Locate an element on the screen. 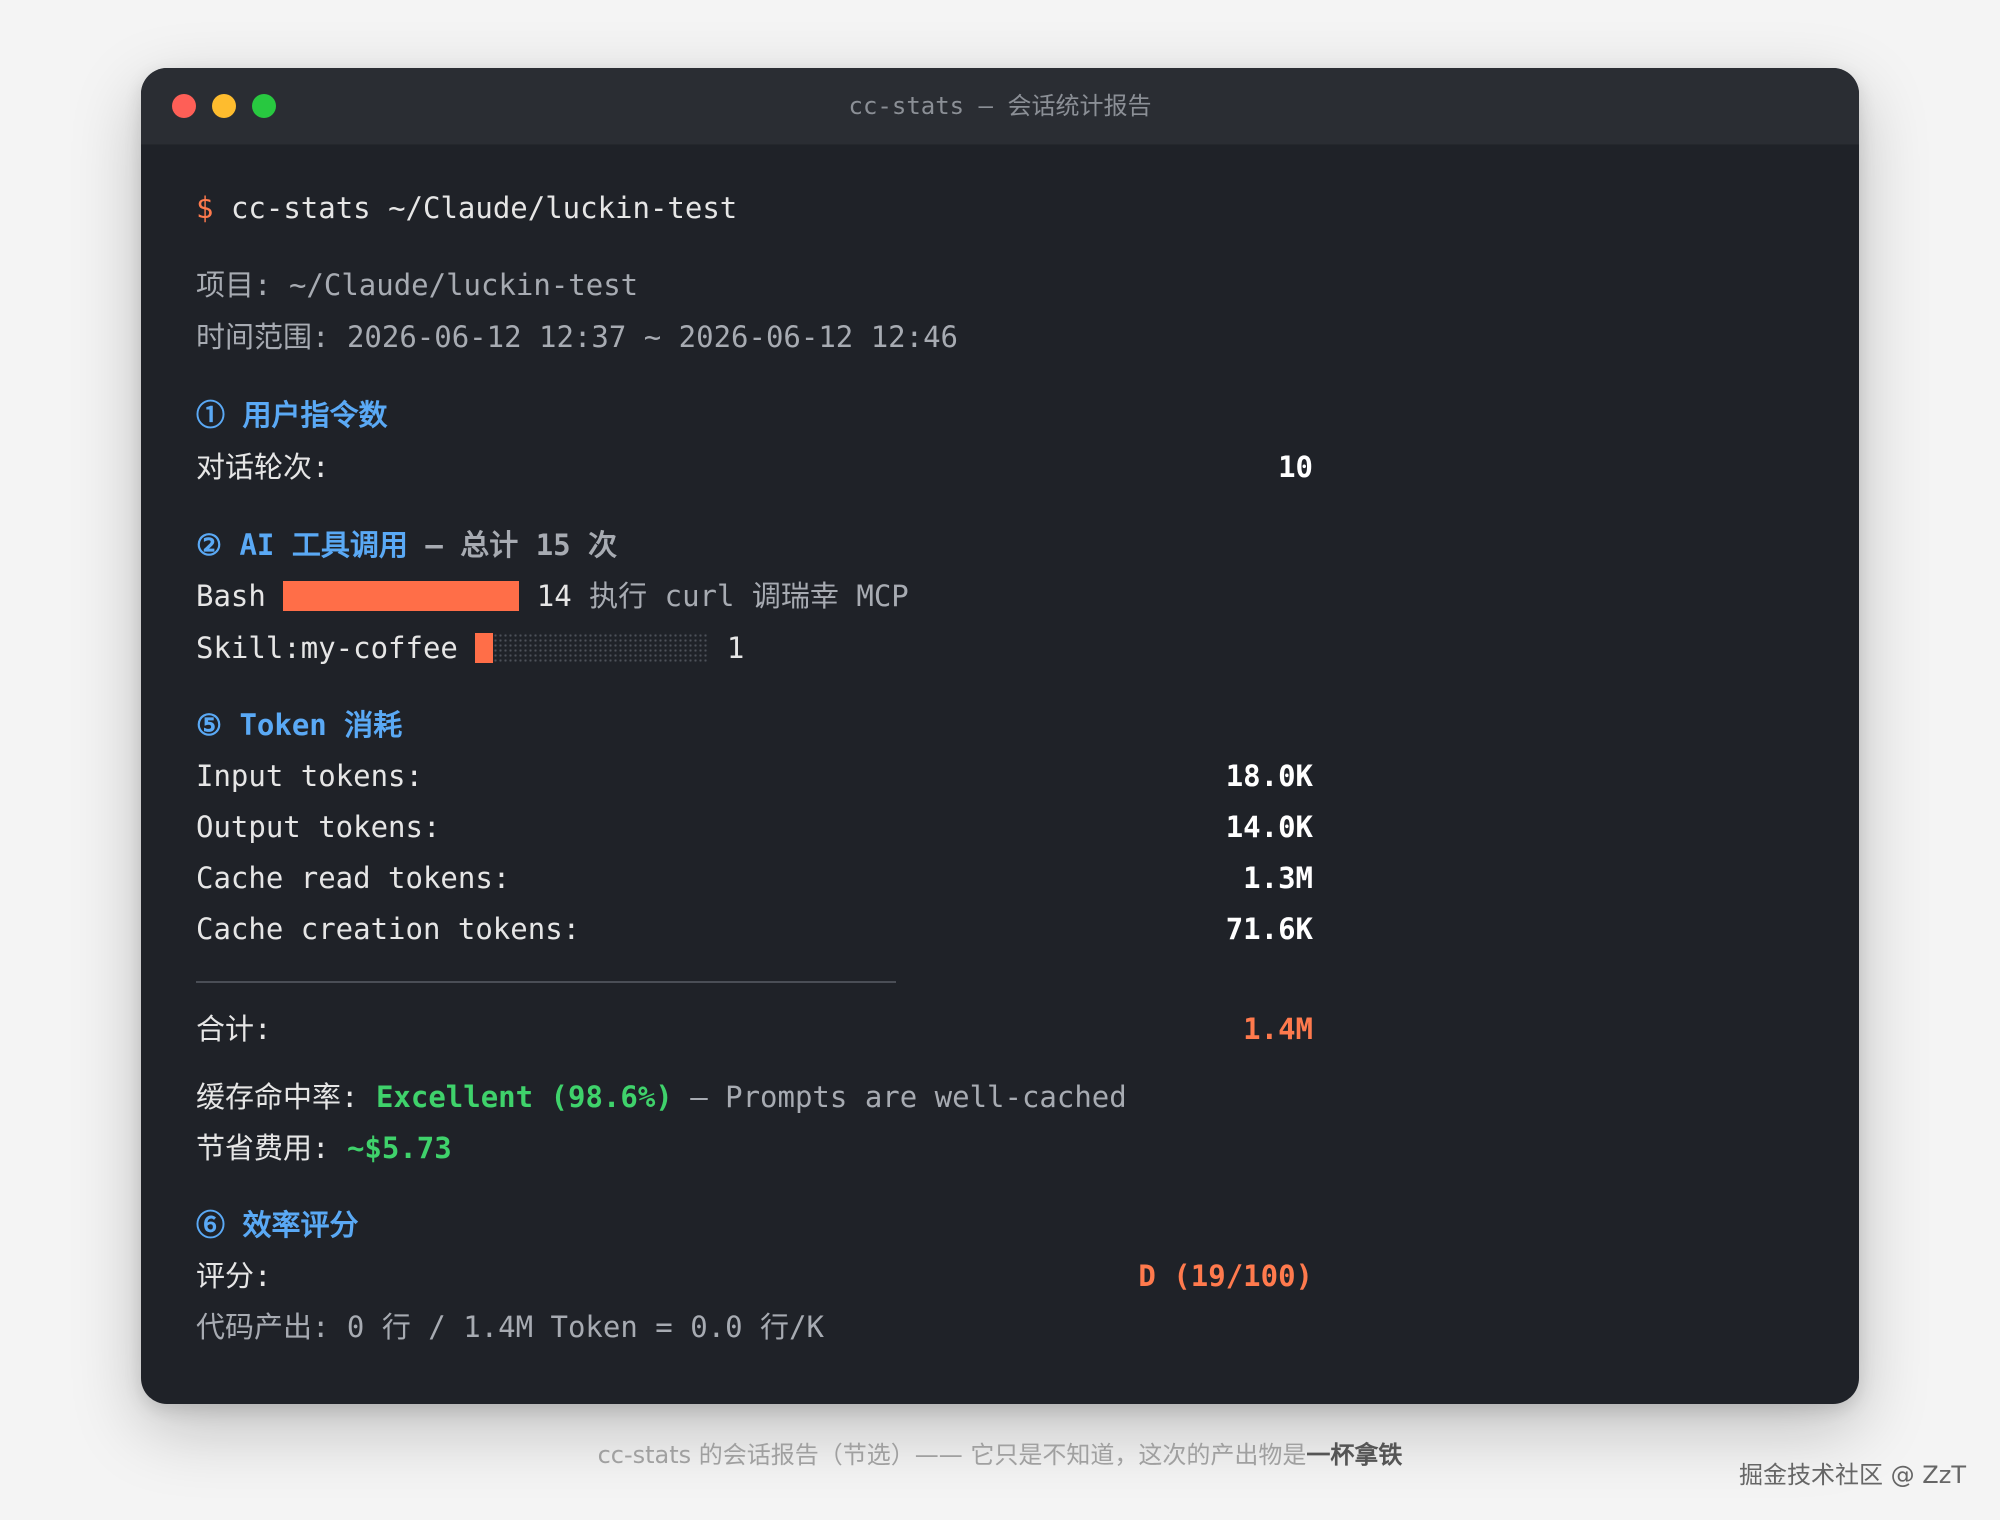  saving-line: 节省费用: ~$5.73 is located at coordinates (324, 1148).